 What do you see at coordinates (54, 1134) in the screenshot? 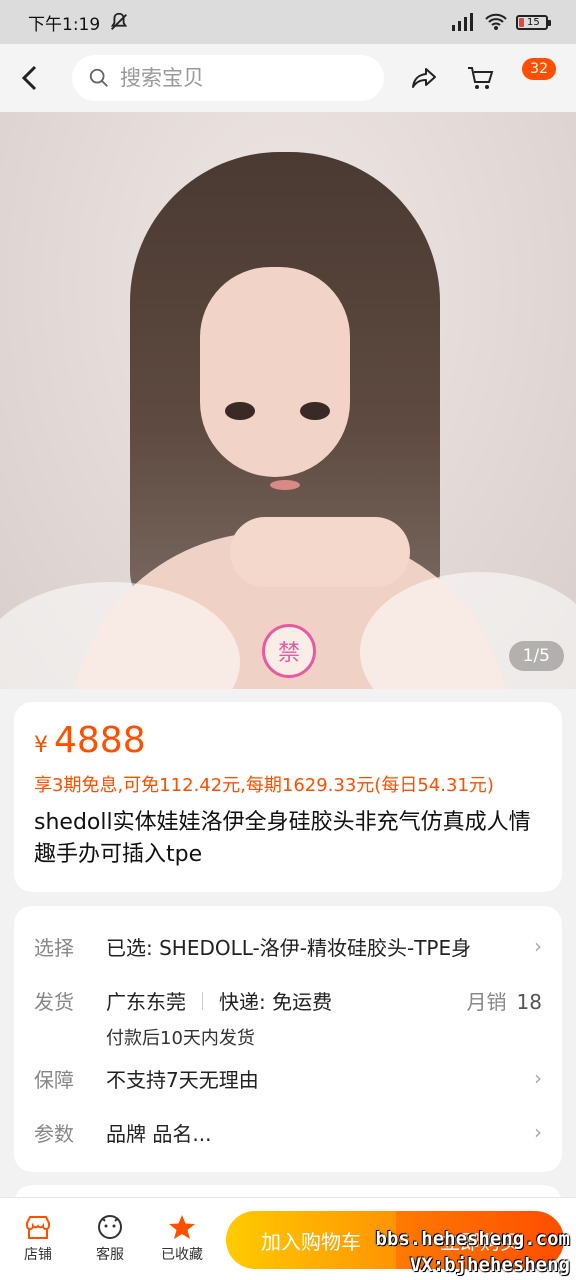
I see `params-label: 参数` at bounding box center [54, 1134].